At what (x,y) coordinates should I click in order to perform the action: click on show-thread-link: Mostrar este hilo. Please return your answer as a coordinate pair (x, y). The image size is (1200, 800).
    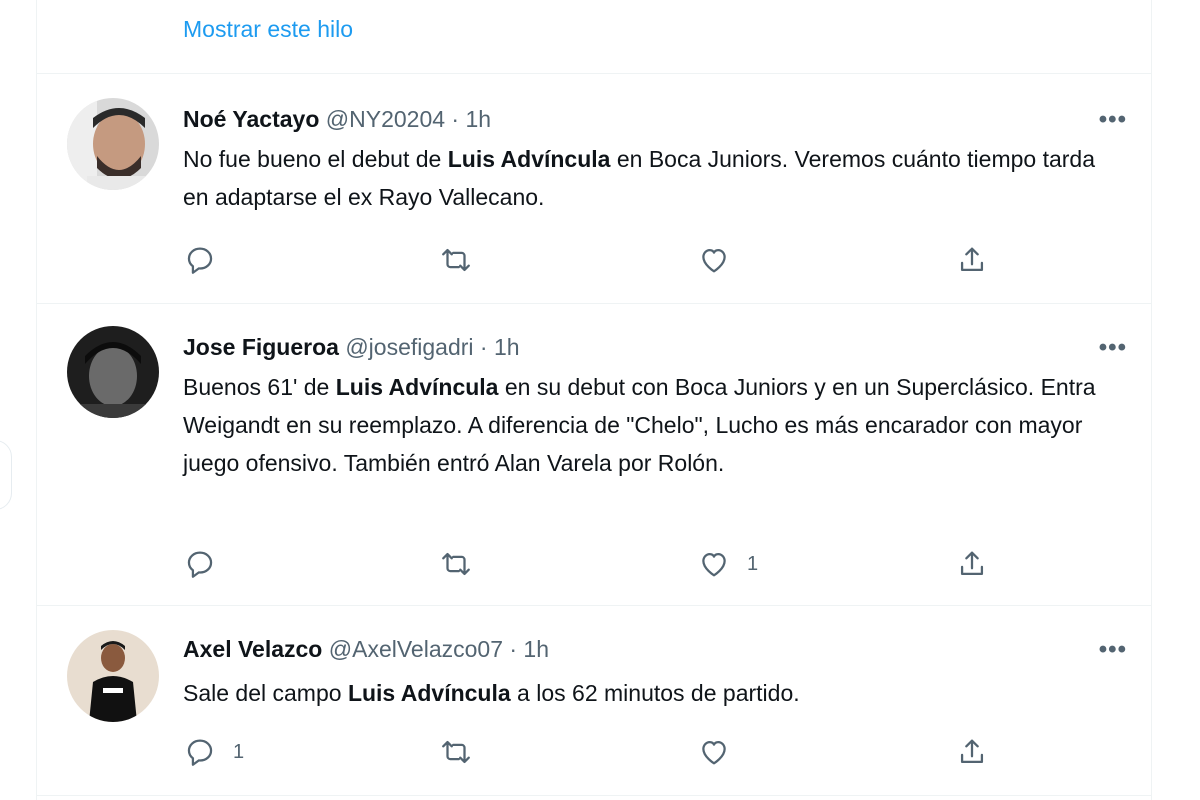
    Looking at the image, I should click on (268, 29).